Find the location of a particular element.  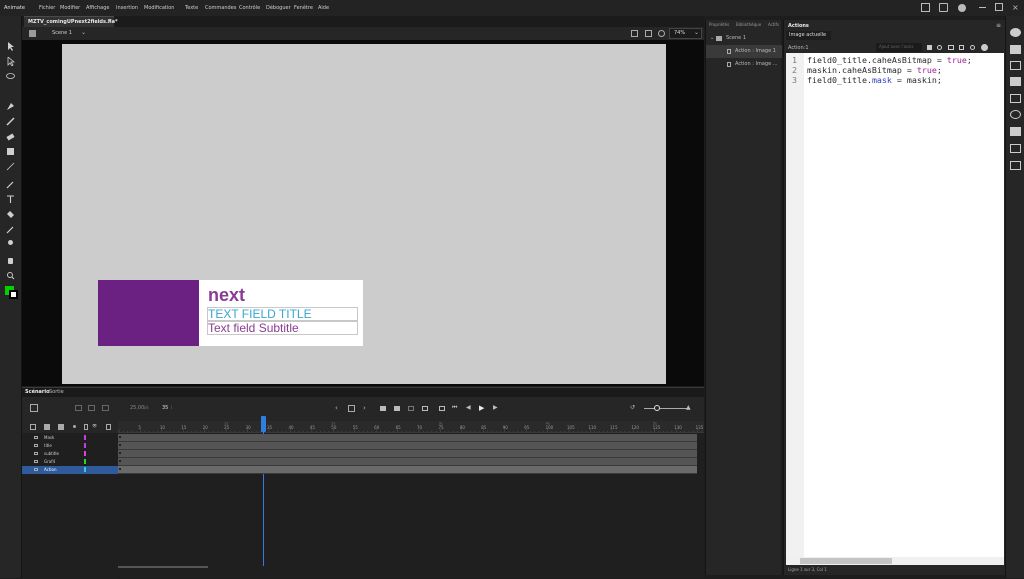

subtitle-text-field: Text field Subtitle is located at coordinates (282, 328).